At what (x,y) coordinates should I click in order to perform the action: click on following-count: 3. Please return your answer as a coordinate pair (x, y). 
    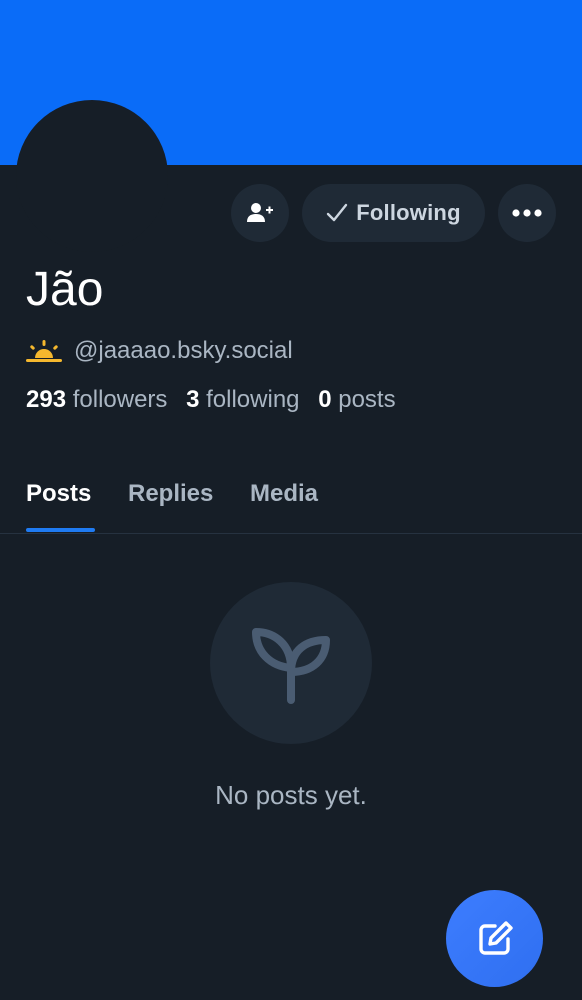
    Looking at the image, I should click on (193, 399).